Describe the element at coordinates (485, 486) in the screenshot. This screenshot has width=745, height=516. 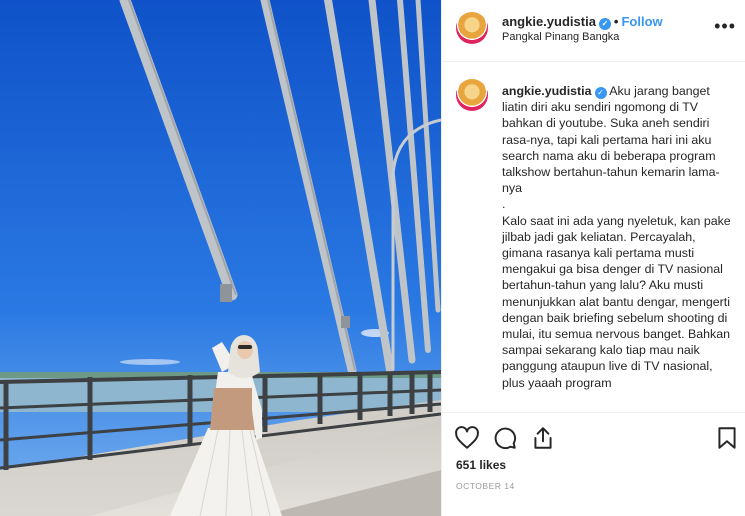
I see `post-date: October 14` at that location.